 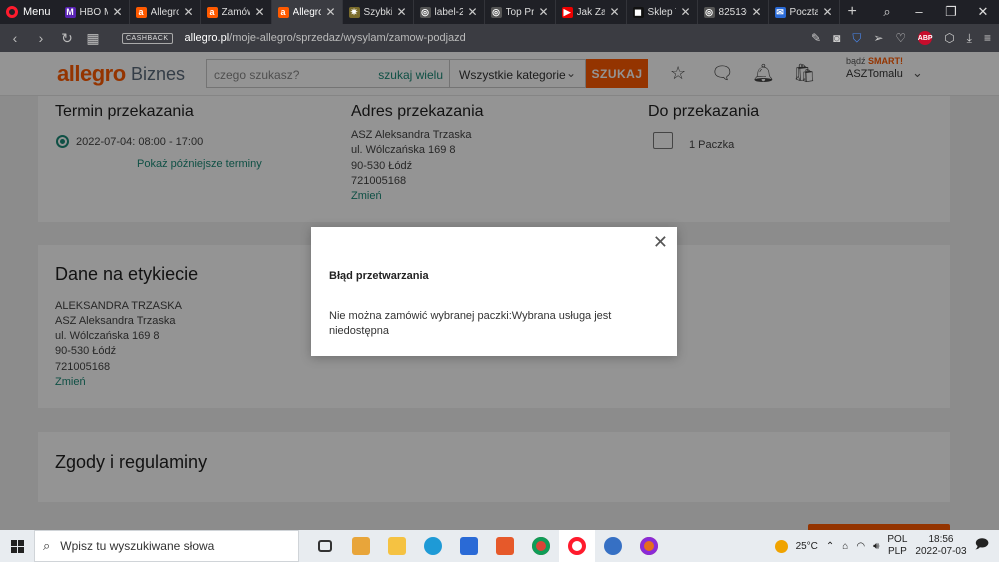 I want to click on browser-tab: ◼Sklep TC✕, so click(x=662, y=12).